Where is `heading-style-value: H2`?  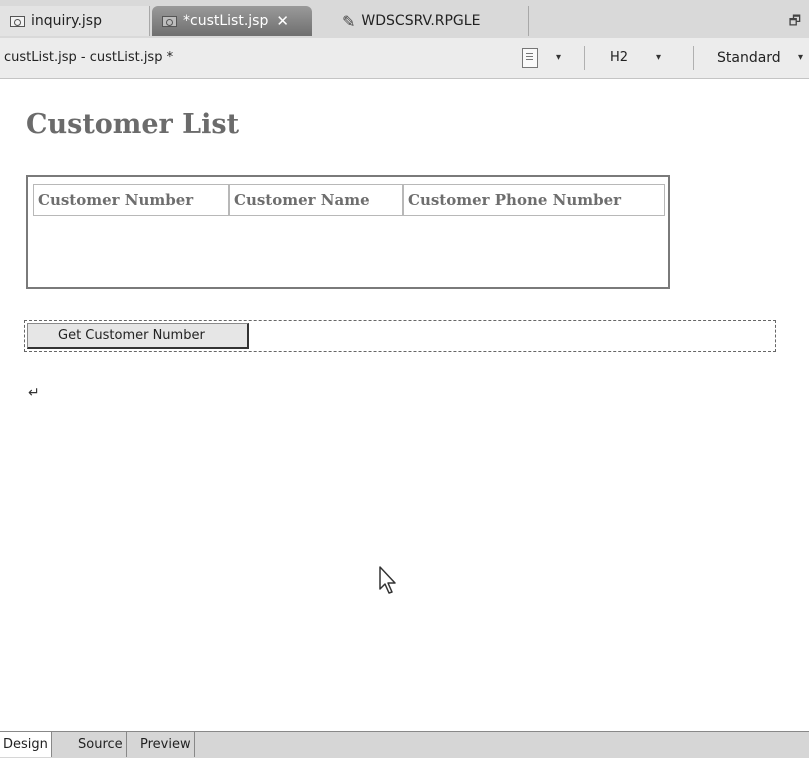 heading-style-value: H2 is located at coordinates (619, 57).